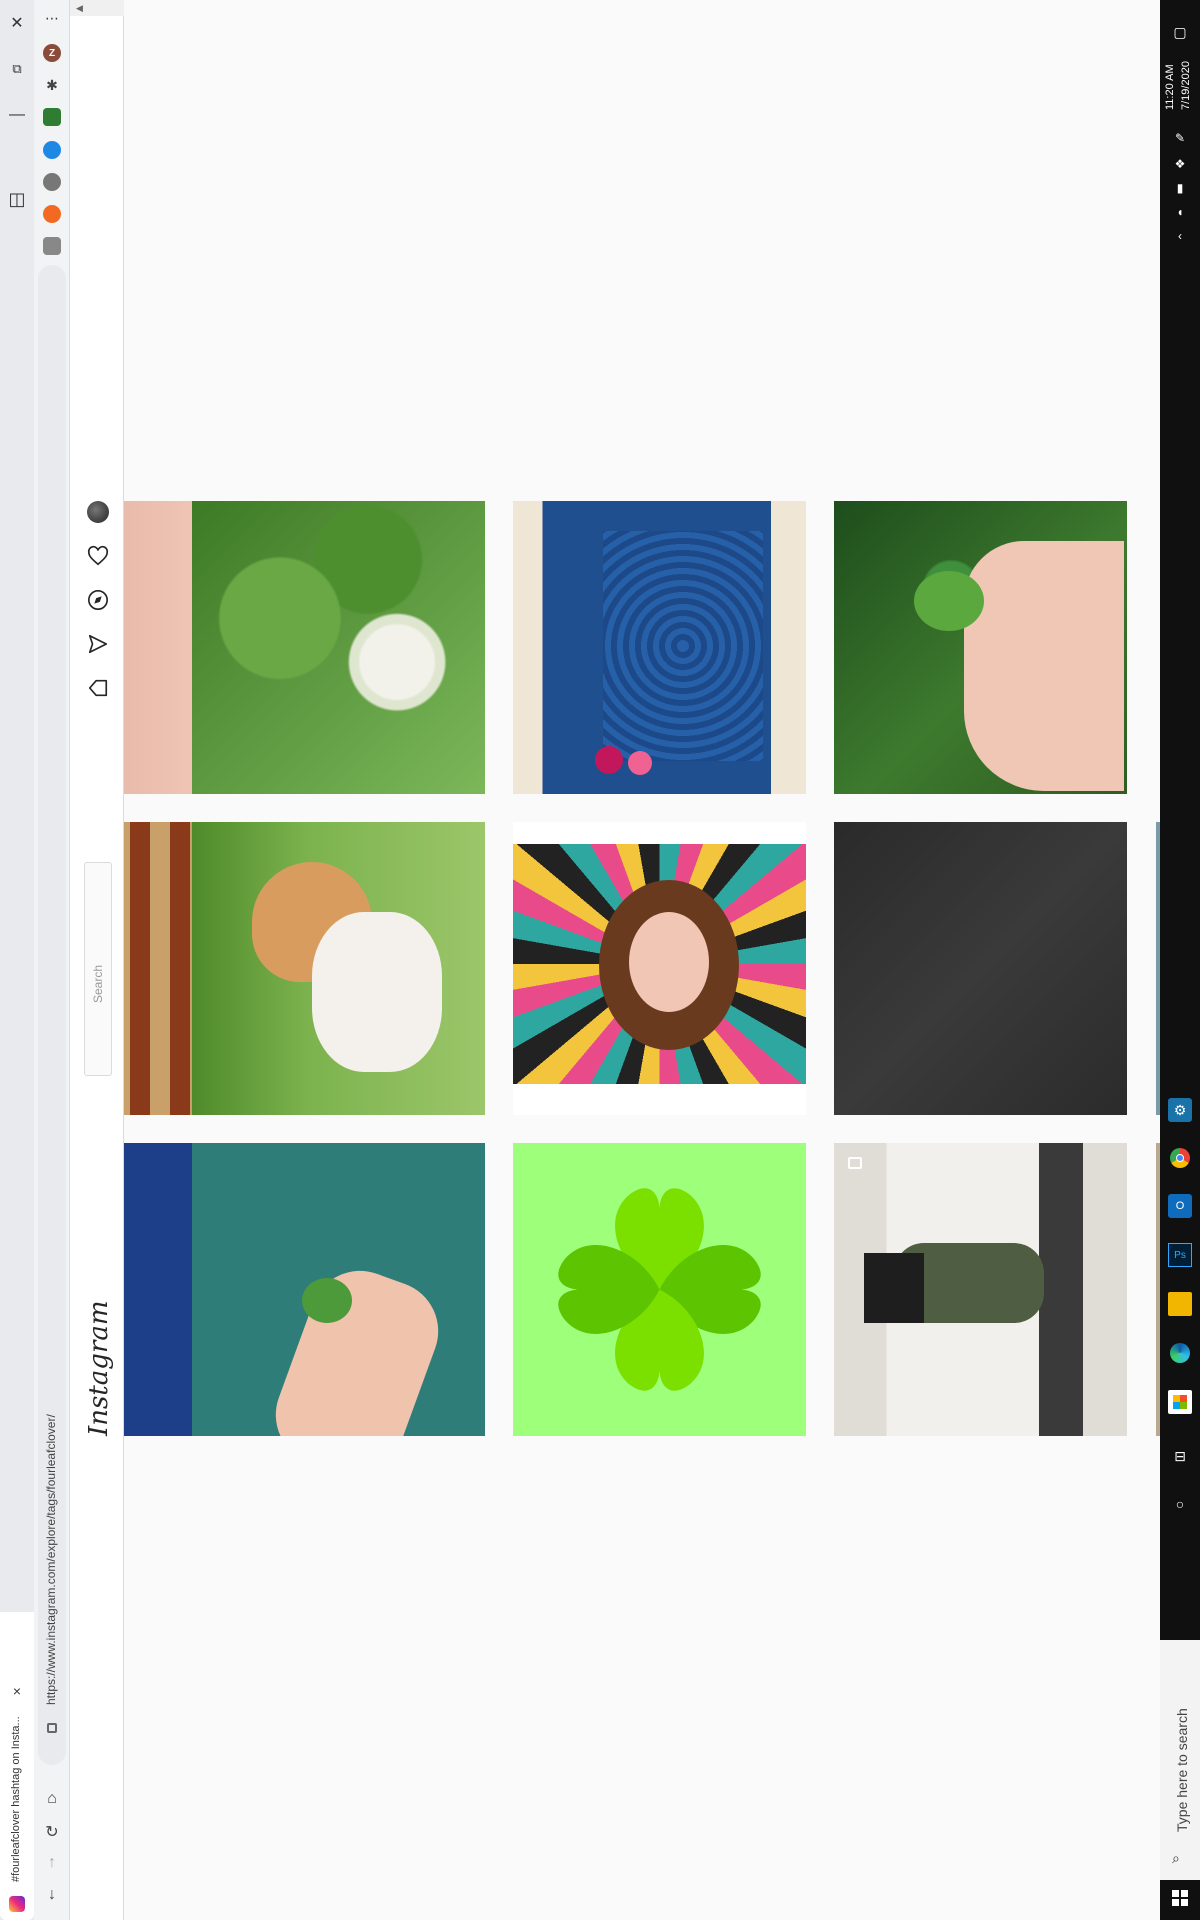 This screenshot has height=1920, width=1200. What do you see at coordinates (79, 8) in the screenshot?
I see `scroll-left-icon: ◀` at bounding box center [79, 8].